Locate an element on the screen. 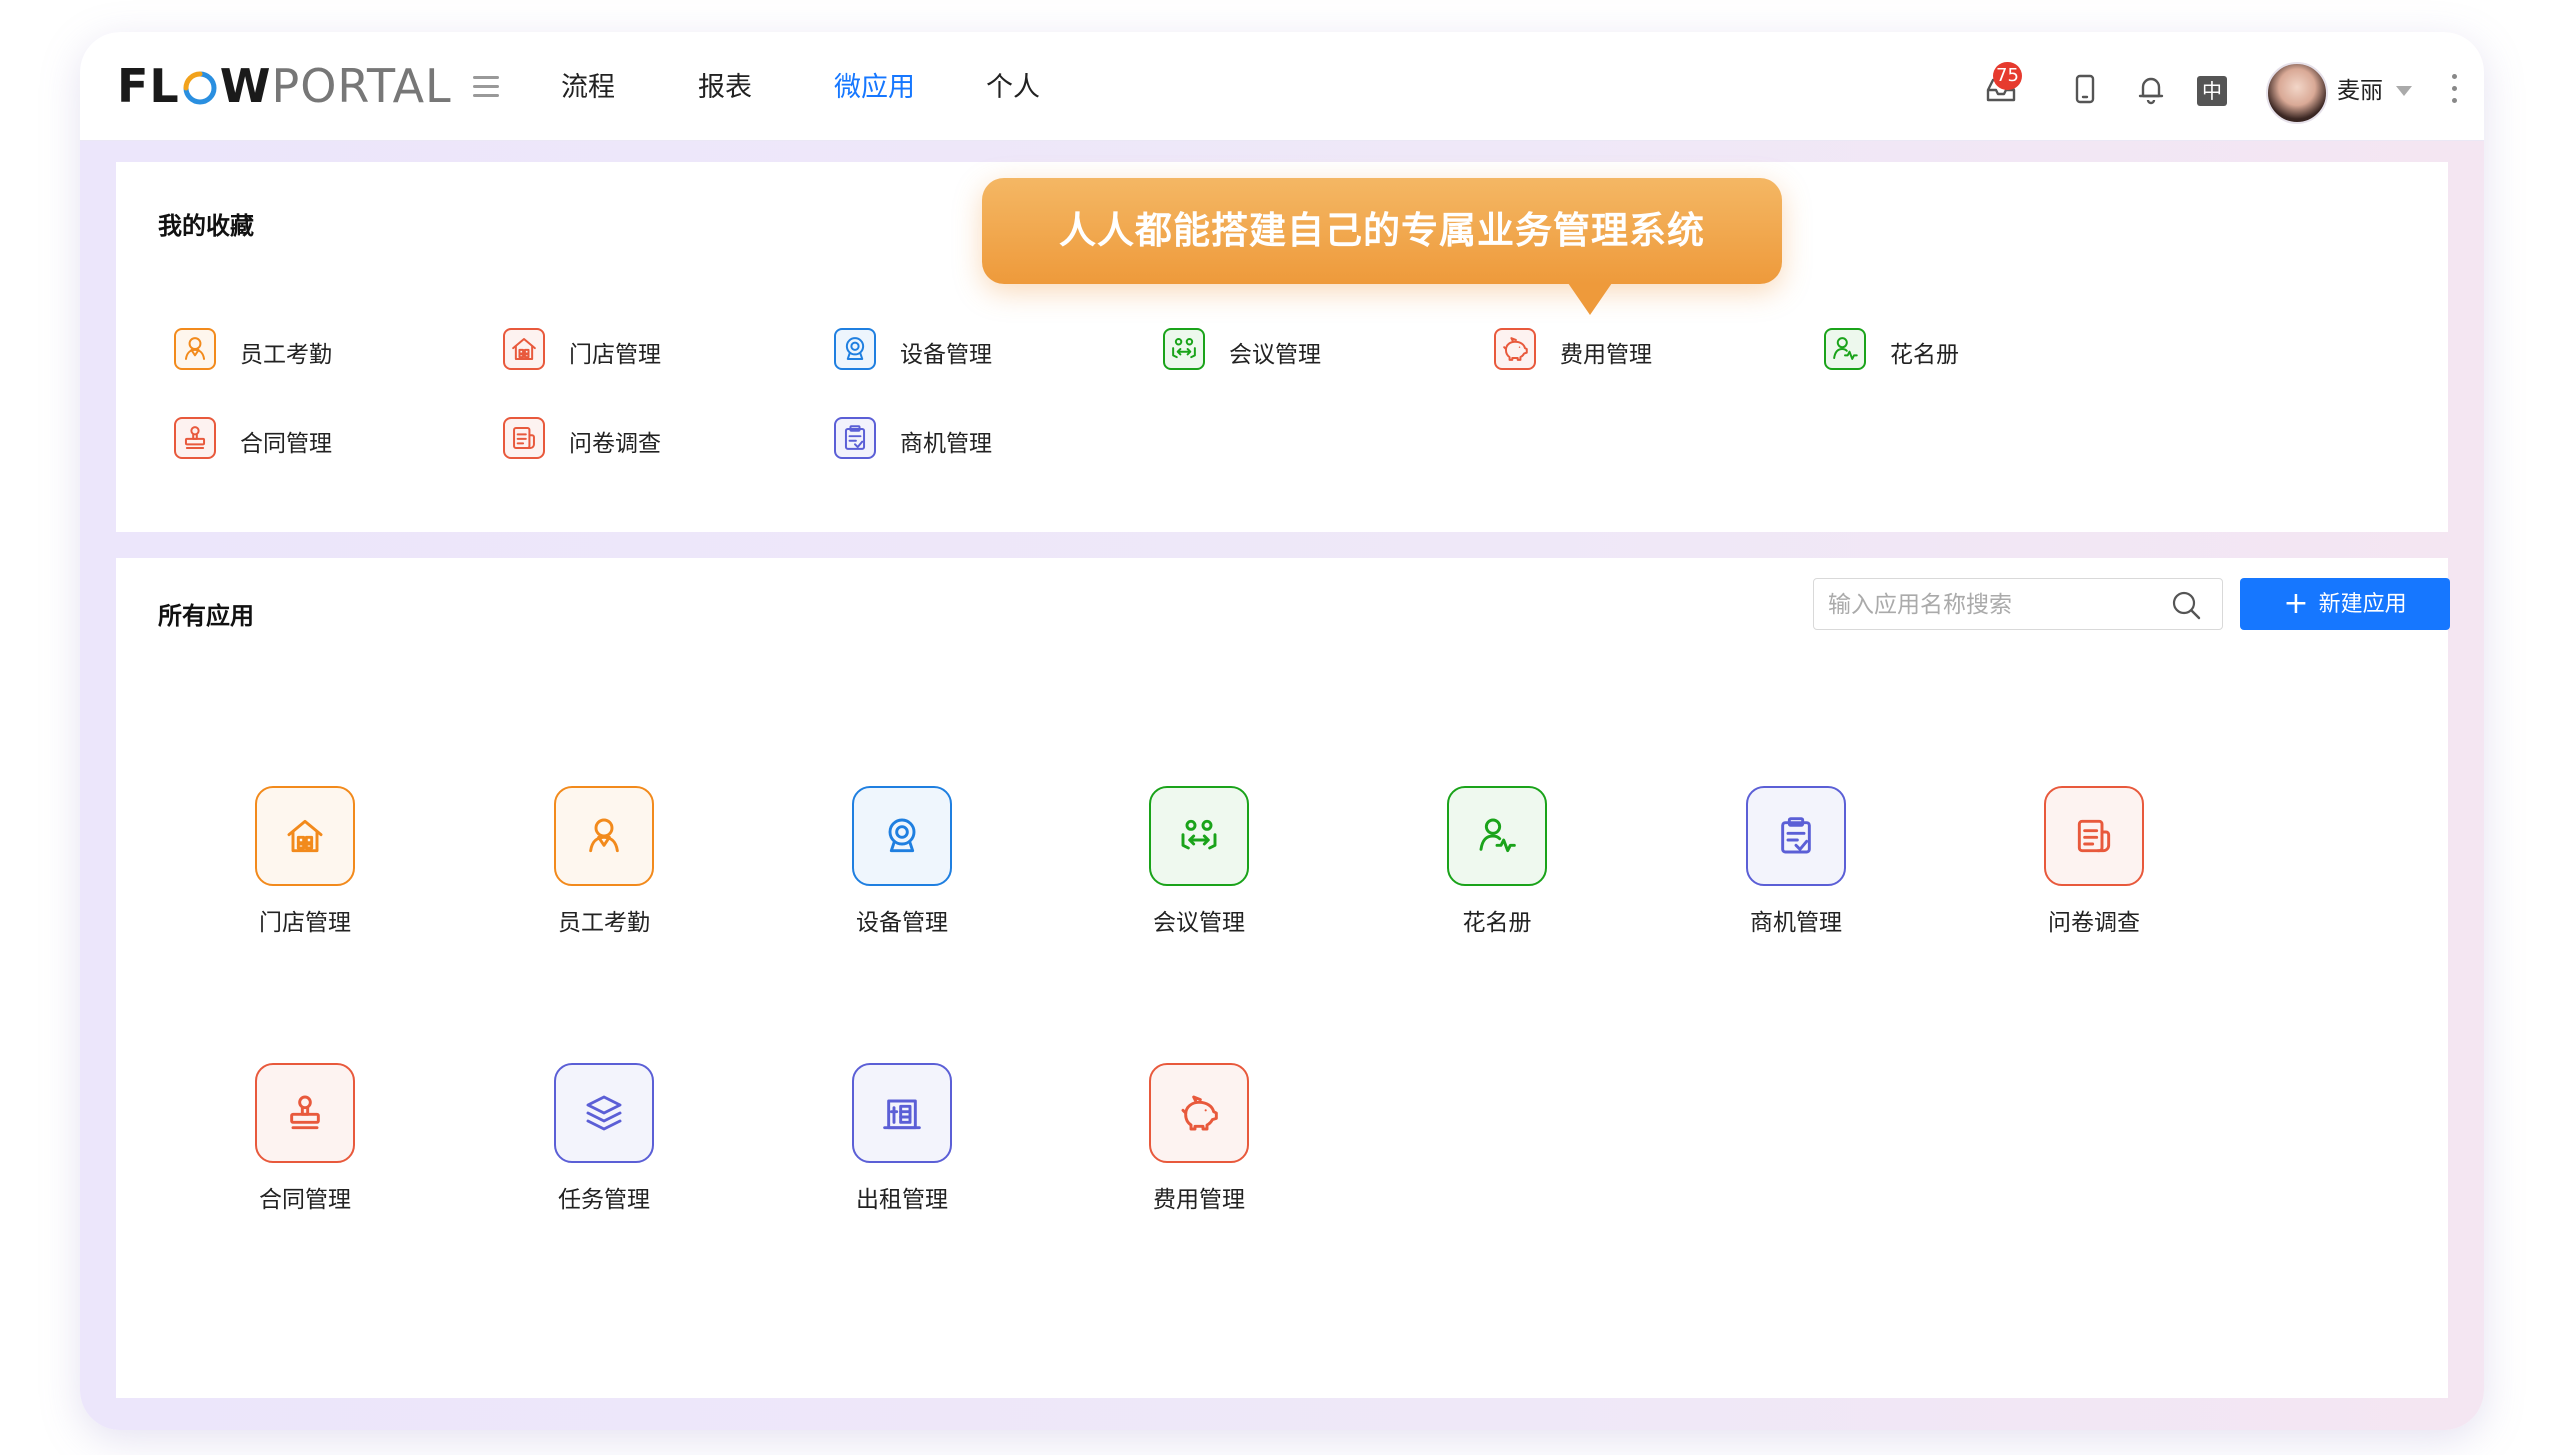 Image resolution: width=2560 pixels, height=1455 pixels. app-tile: 商机管理 is located at coordinates (1796, 866).